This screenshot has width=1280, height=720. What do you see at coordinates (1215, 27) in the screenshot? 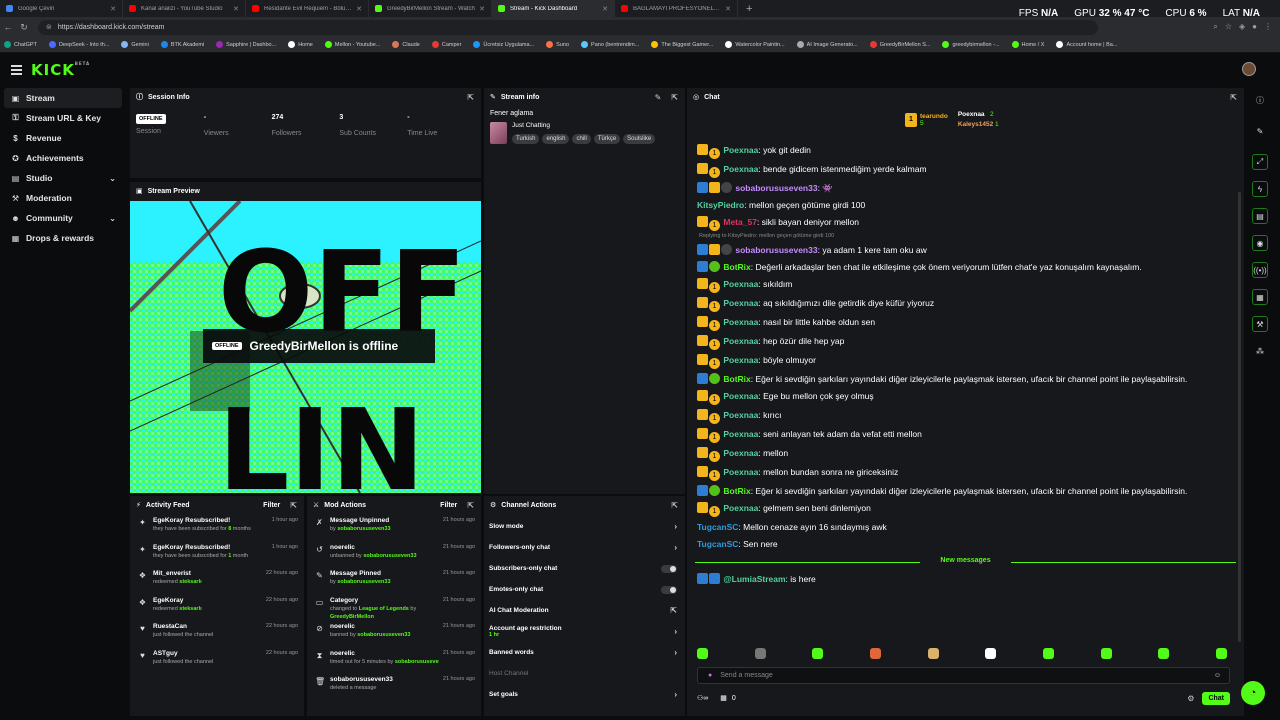
I see `zoom-icon: ⌕` at bounding box center [1215, 27].